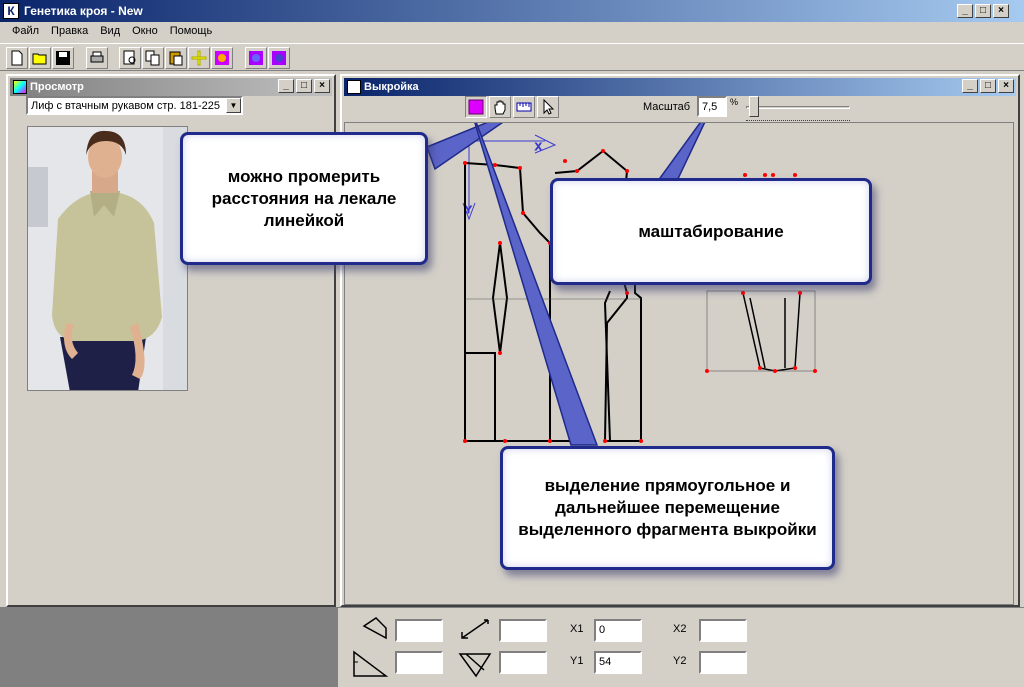 The width and height of the screenshot is (1024, 687). What do you see at coordinates (171, 87) in the screenshot?
I see `preview-title-bar: Просмотр _ □ ×` at bounding box center [171, 87].